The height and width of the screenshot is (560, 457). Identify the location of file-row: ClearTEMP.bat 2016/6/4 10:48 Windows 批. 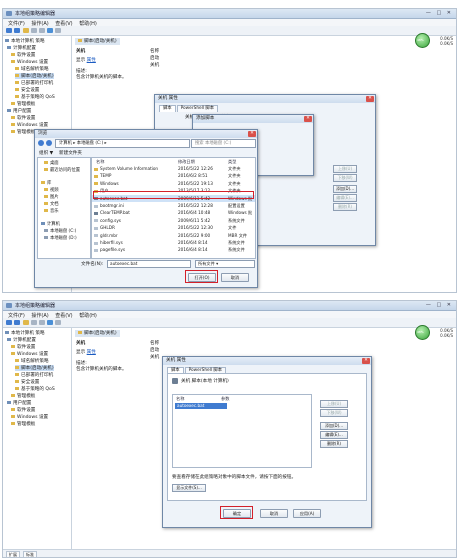
(173, 212).